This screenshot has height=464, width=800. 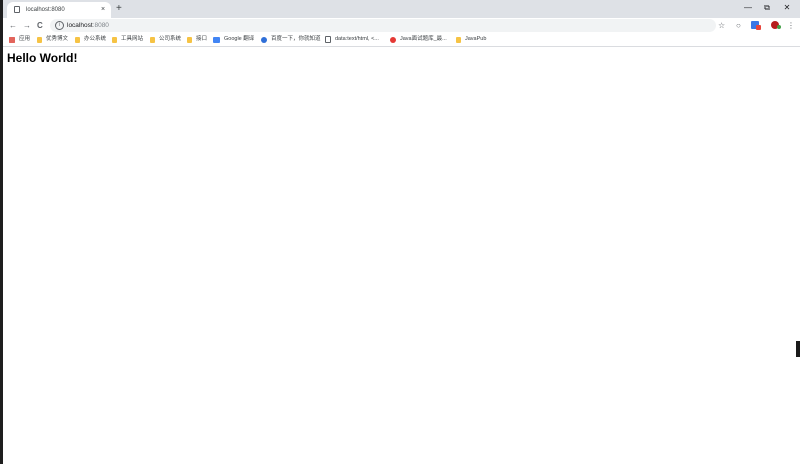 What do you see at coordinates (296, 39) in the screenshot?
I see `bookmark-label: 百度一下，你就知道` at bounding box center [296, 39].